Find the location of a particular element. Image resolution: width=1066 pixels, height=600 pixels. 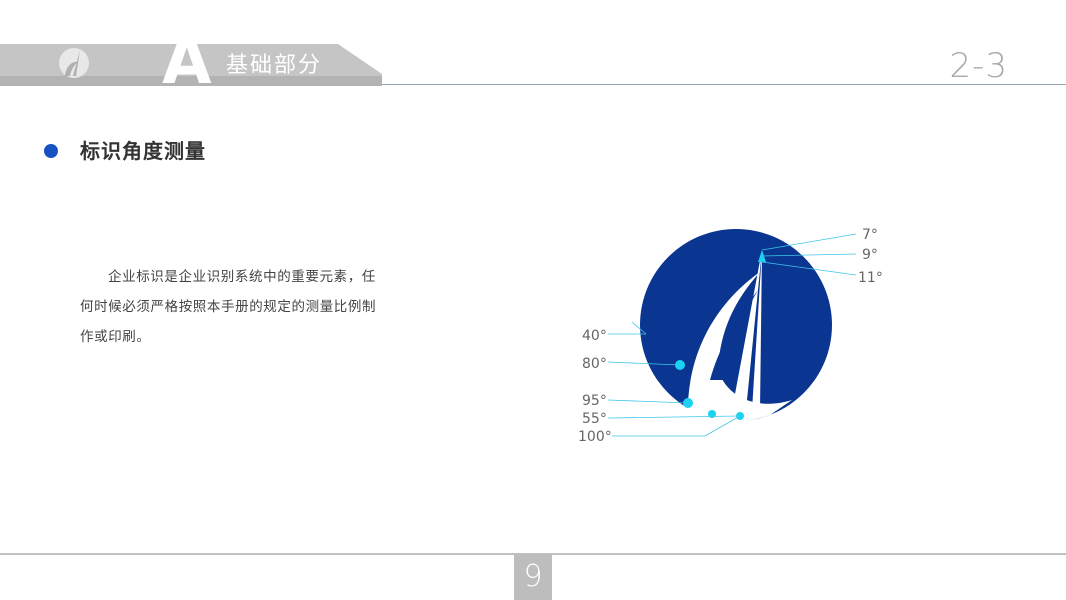

angle-label-left: 40° is located at coordinates (594, 336).